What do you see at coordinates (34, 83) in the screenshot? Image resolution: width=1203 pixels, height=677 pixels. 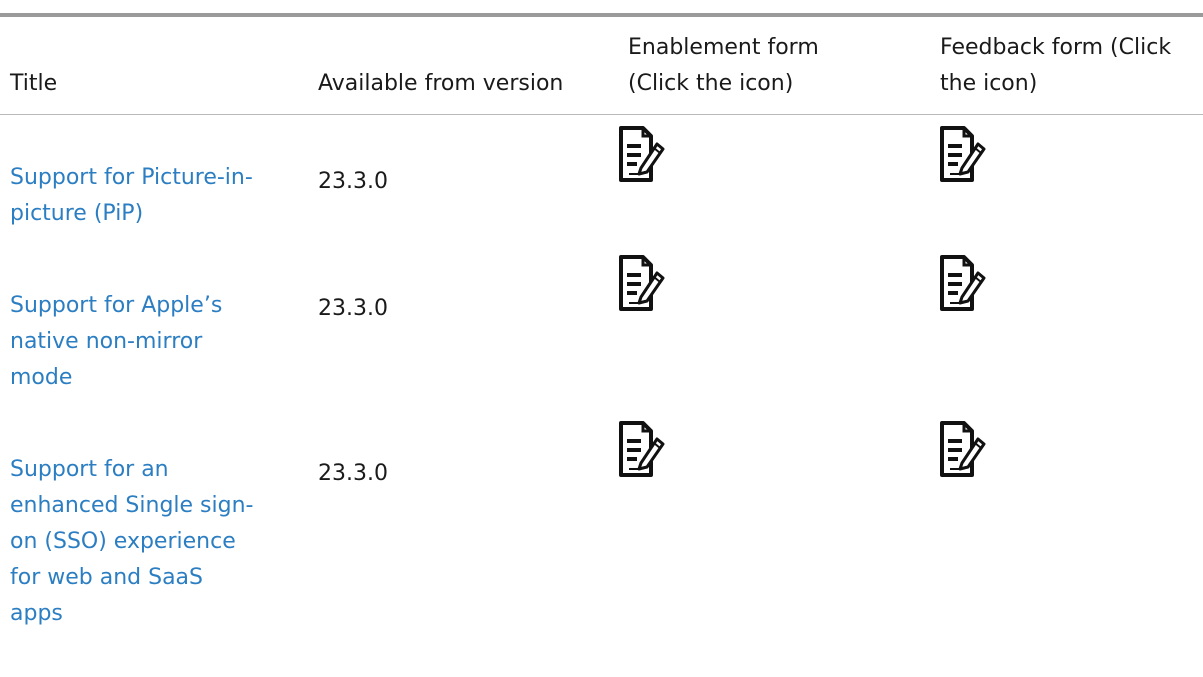 I see `header-title: Title` at bounding box center [34, 83].